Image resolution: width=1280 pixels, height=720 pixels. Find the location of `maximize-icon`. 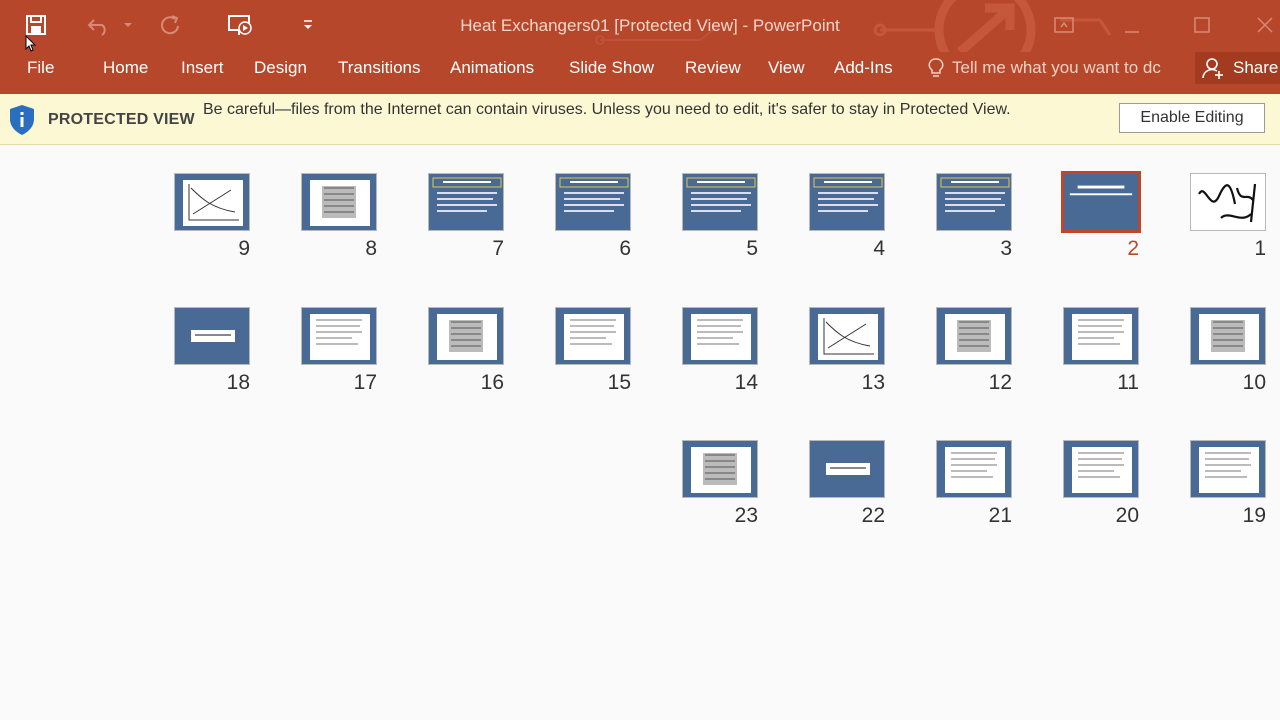

maximize-icon is located at coordinates (1202, 25).